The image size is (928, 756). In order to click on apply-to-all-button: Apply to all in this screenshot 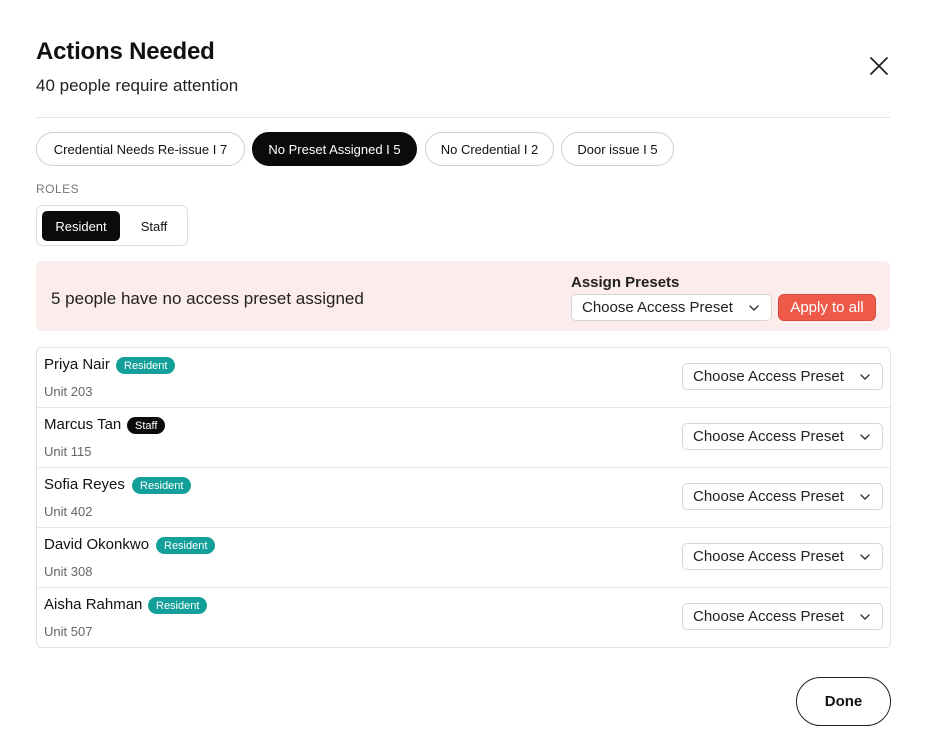, I will do `click(827, 307)`.